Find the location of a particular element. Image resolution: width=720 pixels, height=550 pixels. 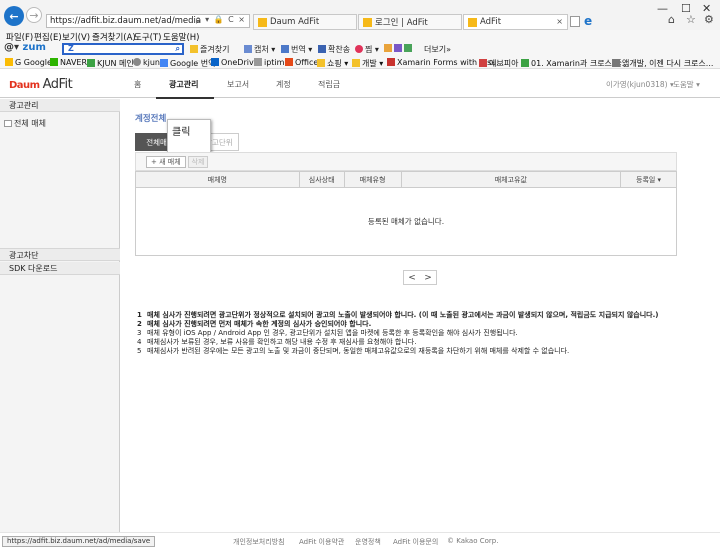

browser-tab-daum-adfit: Daum AdFit is located at coordinates (305, 22).